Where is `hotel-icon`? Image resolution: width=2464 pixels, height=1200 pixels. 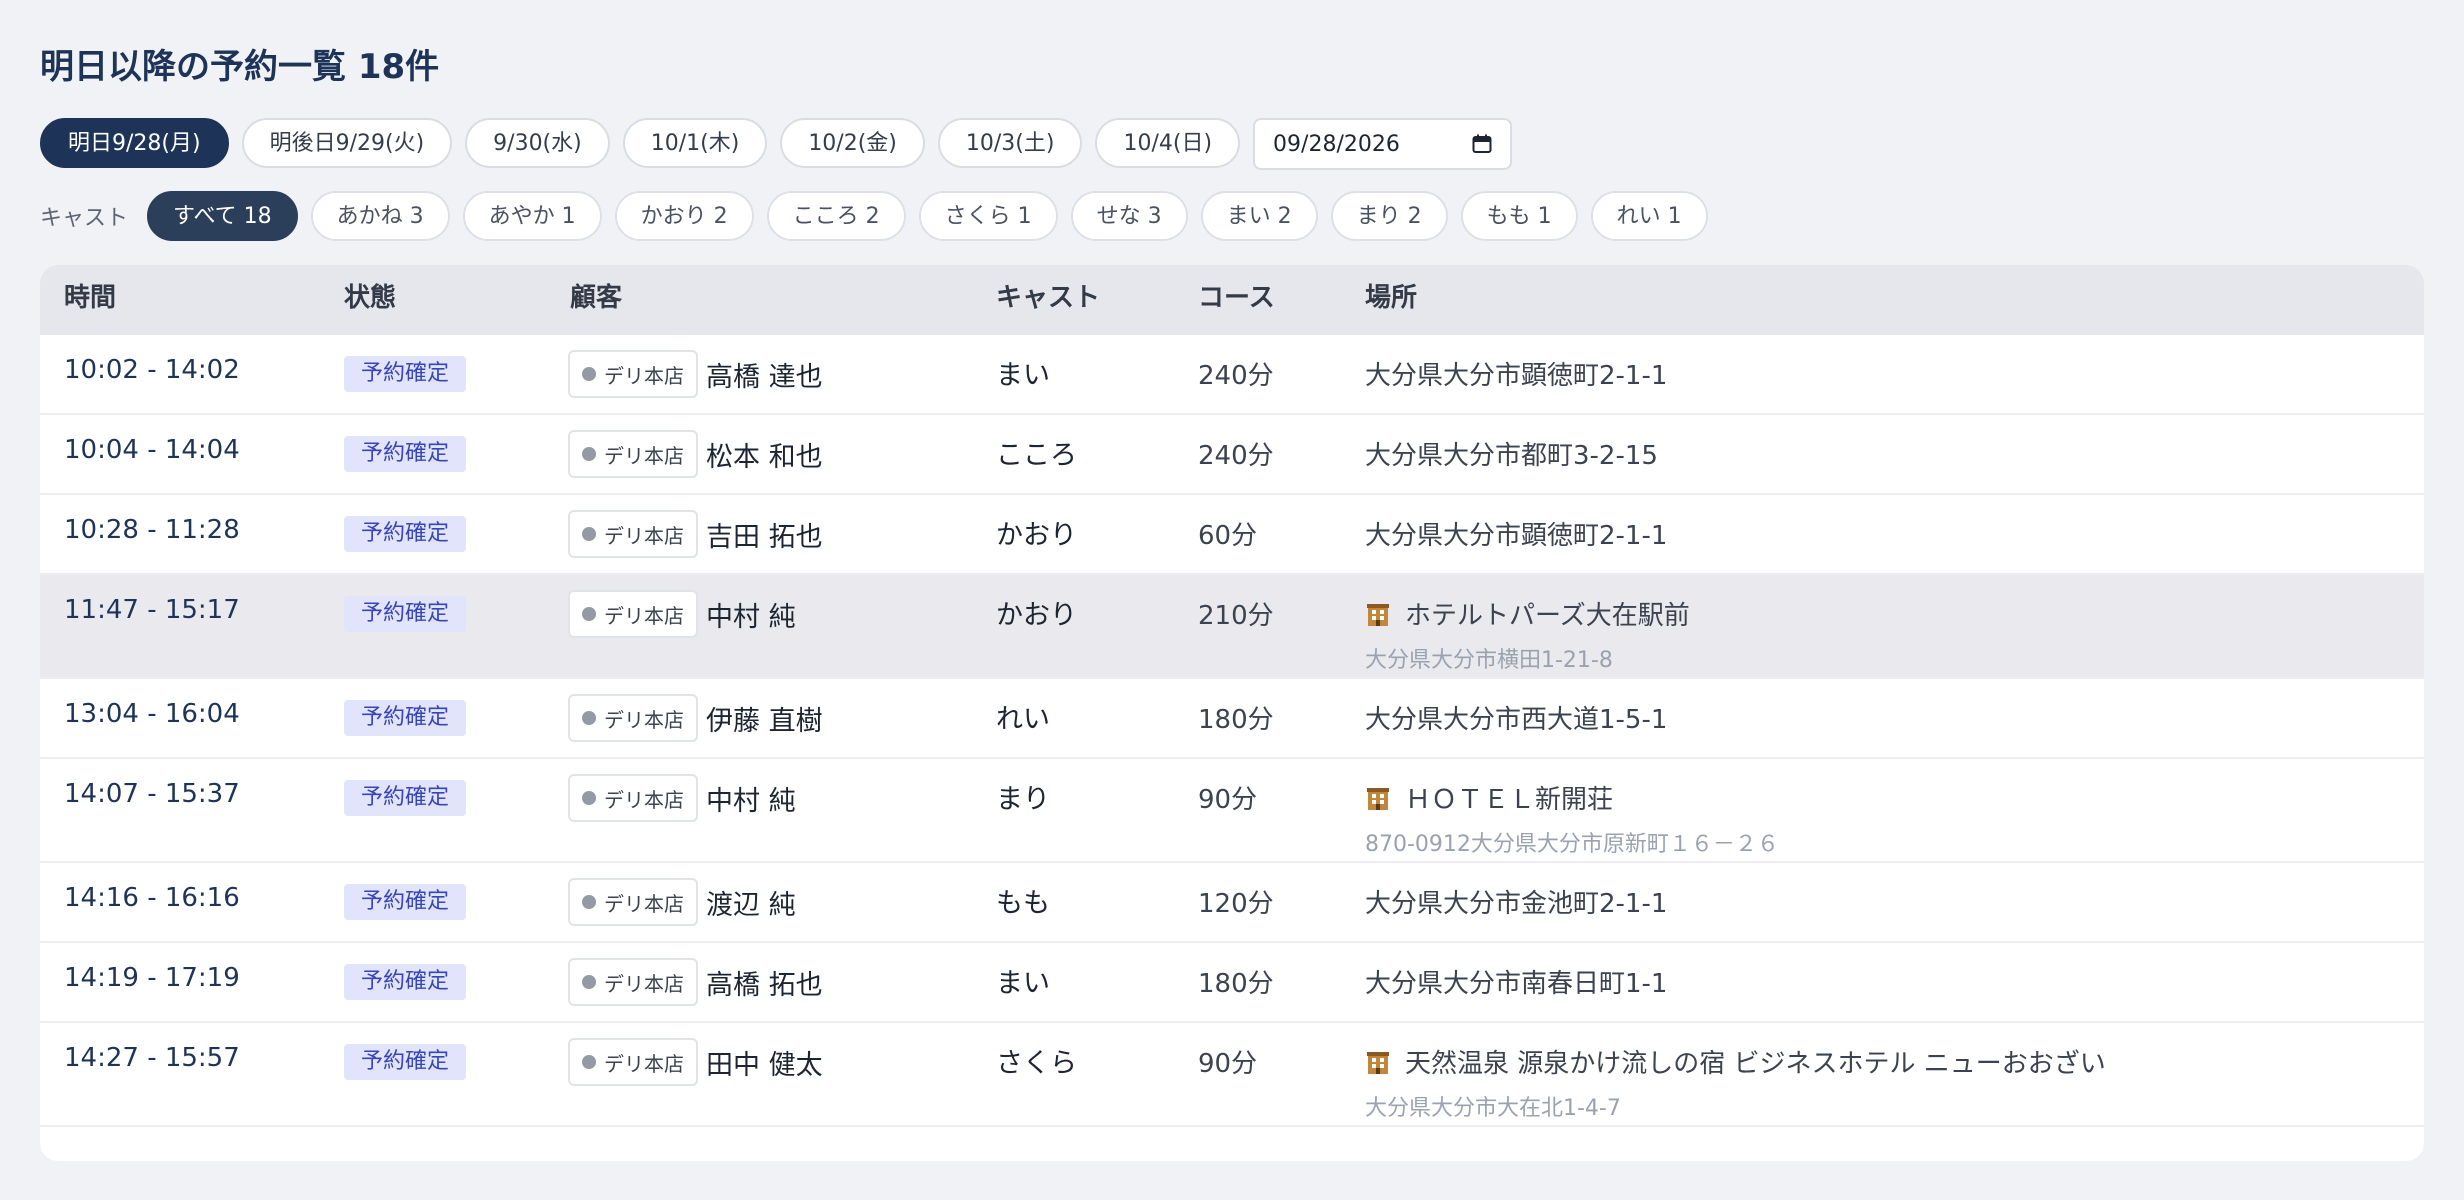
hotel-icon is located at coordinates (1378, 798).